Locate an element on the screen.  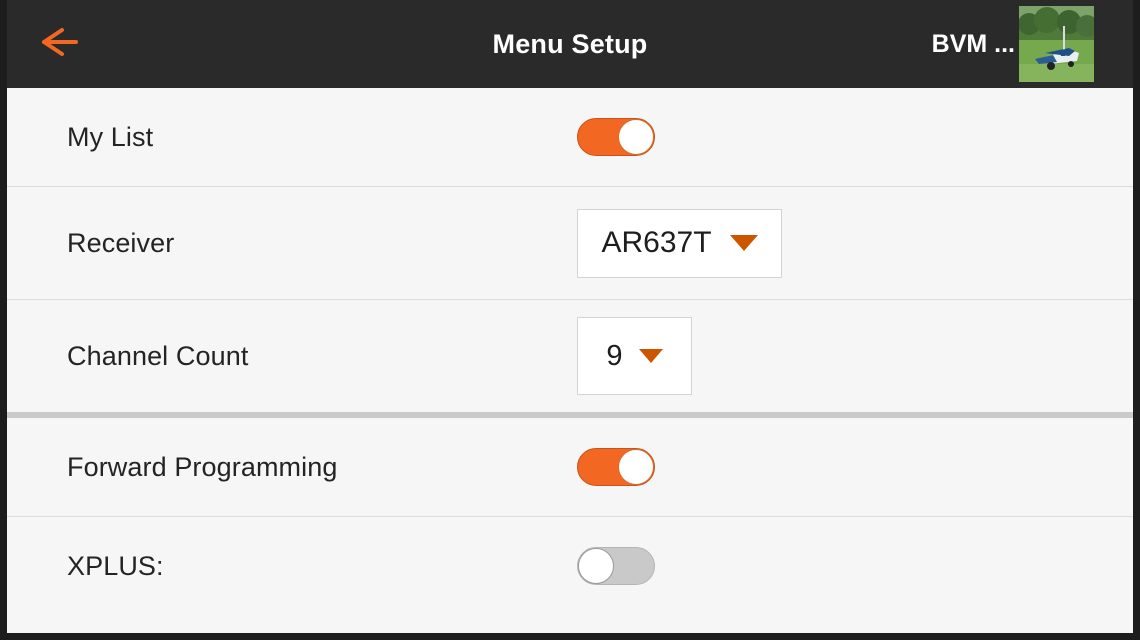
row-label-xplus: XPLUS: is located at coordinates (115, 565).